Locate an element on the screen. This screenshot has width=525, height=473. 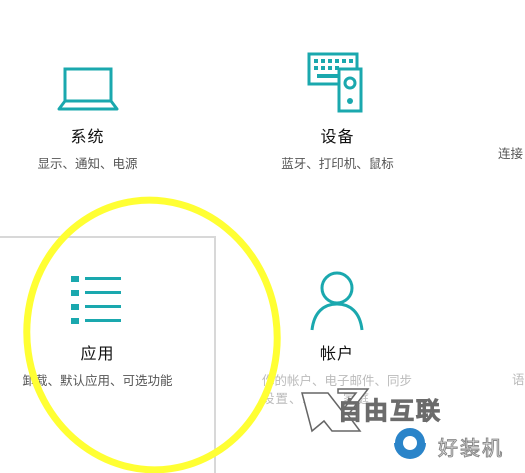
tile-apps: 应用 卸载、默认应用、可选功能 is located at coordinates (100, 325).